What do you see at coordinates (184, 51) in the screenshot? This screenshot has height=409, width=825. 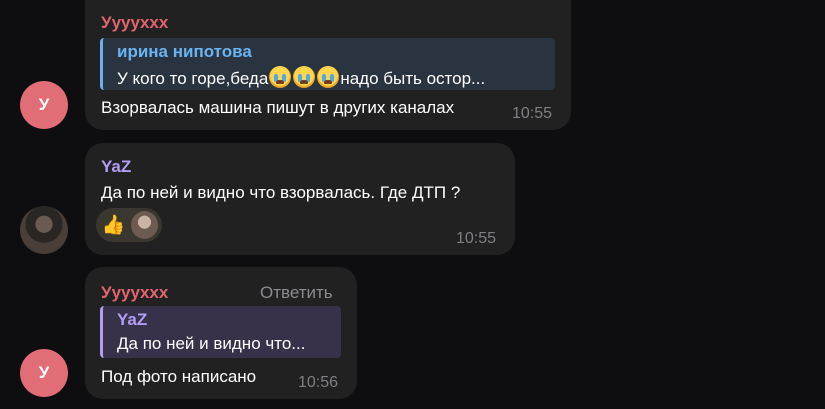 I see `quote-sender: ирина нипотова` at bounding box center [184, 51].